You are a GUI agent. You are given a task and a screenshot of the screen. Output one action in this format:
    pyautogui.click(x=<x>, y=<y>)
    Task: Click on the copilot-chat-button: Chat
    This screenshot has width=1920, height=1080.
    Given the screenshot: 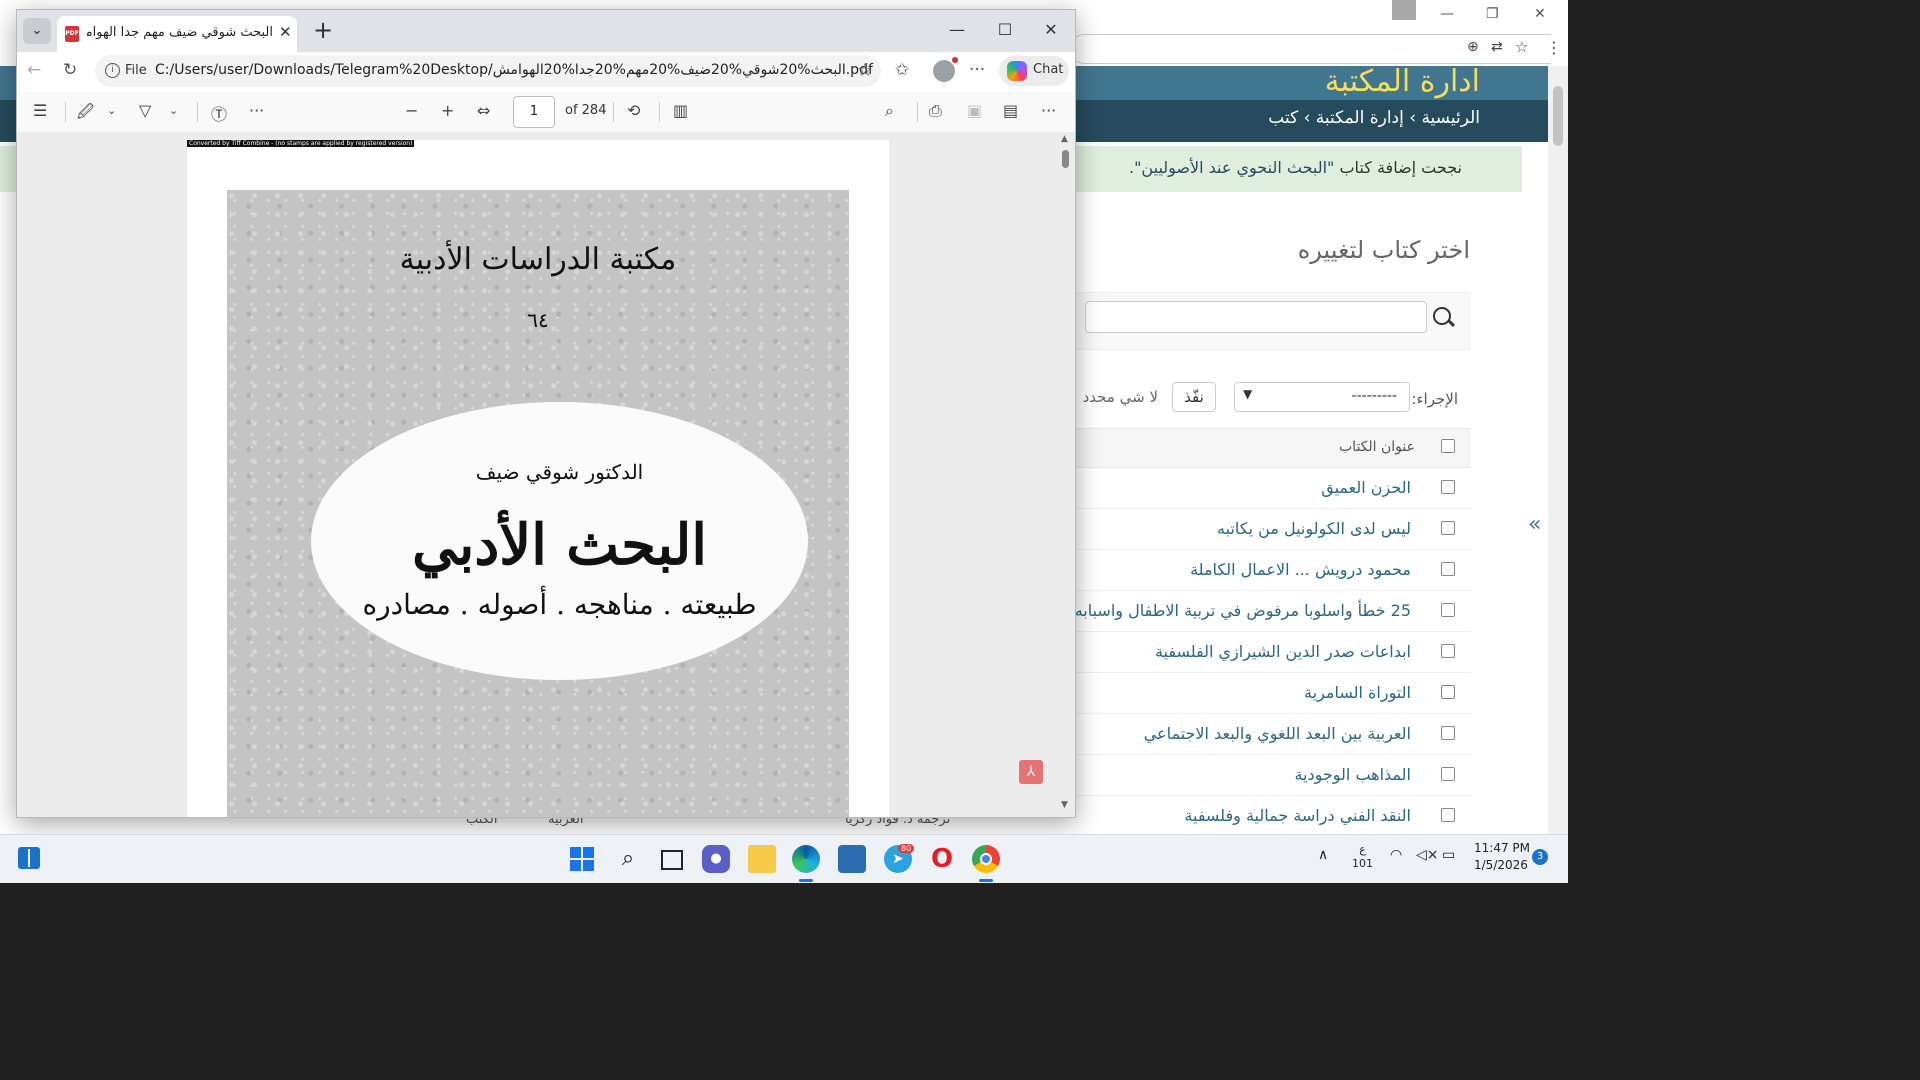 What is the action you would take?
    pyautogui.click(x=1034, y=71)
    